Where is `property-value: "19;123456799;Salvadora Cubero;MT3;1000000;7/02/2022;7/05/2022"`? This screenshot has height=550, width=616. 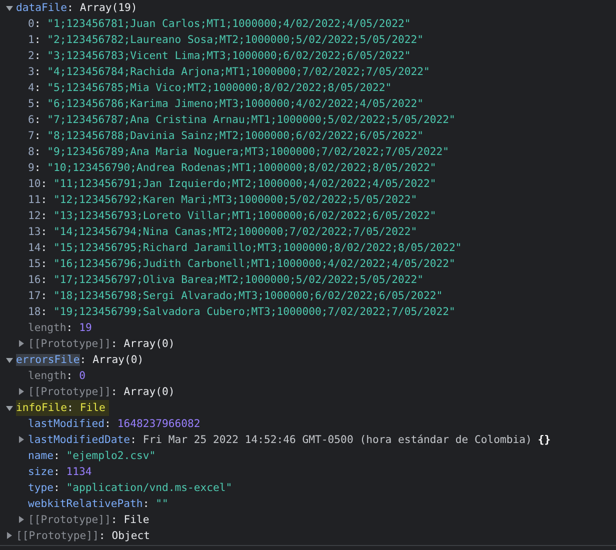 property-value: "19;123456799;Salvadora Cubero;MT3;1000000;7/02/2022;7/05/2022" is located at coordinates (255, 312).